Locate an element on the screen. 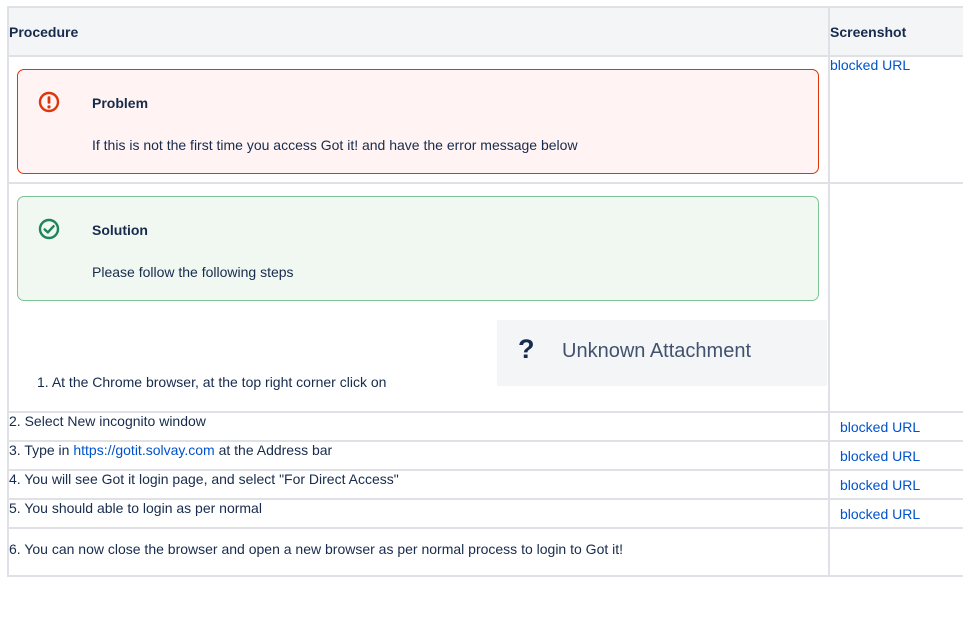  check-circle-icon is located at coordinates (49, 229).